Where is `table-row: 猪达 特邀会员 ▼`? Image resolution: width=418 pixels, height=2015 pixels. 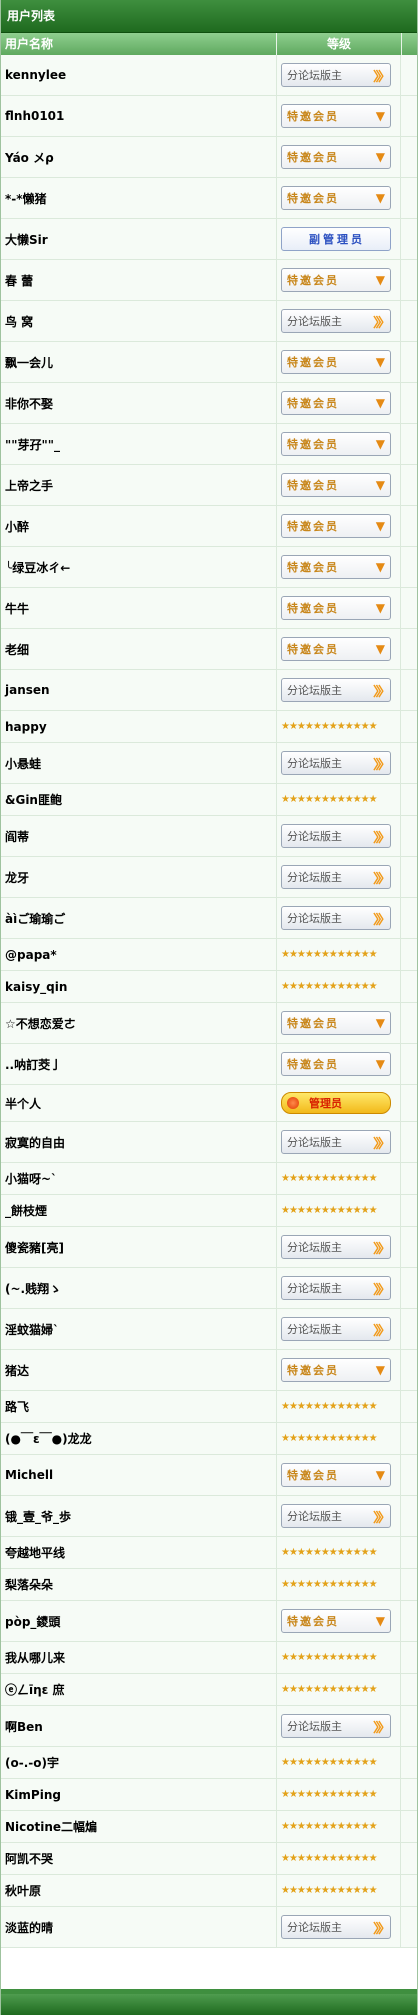 table-row: 猪达 特邀会员 ▼ is located at coordinates (209, 1370).